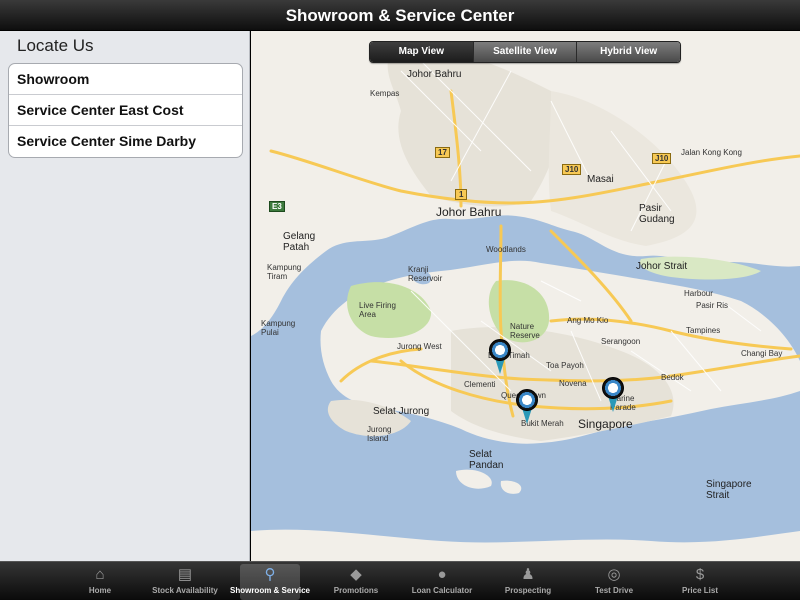  Describe the element at coordinates (401, 411) in the screenshot. I see `map-label-selat-jurong: Selat Jurong` at that location.